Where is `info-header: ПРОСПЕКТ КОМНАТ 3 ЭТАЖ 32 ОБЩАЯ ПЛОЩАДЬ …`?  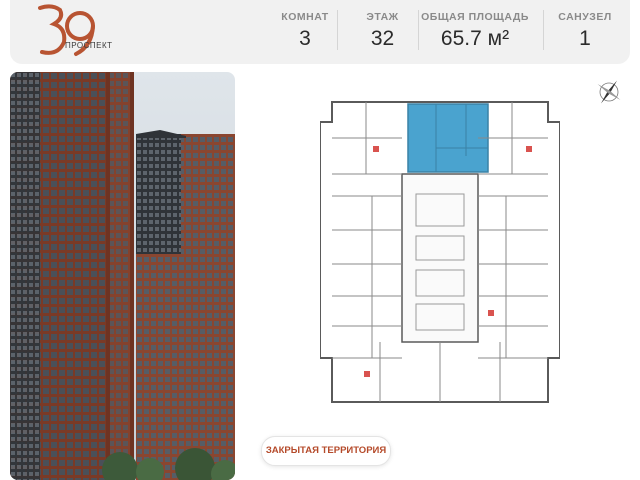 info-header: ПРОСПЕКТ КОМНАТ 3 ЭТАЖ 32 ОБЩАЯ ПЛОЩАДЬ … is located at coordinates (320, 32).